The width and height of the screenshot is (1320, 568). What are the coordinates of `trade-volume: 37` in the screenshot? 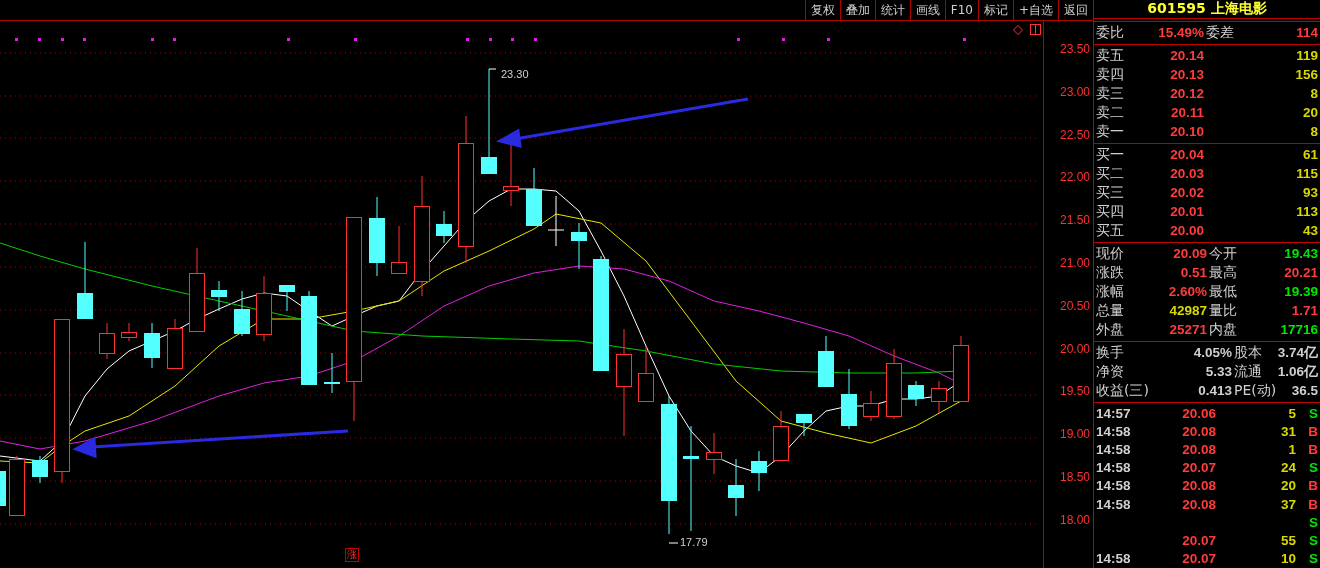 It's located at (1288, 504).